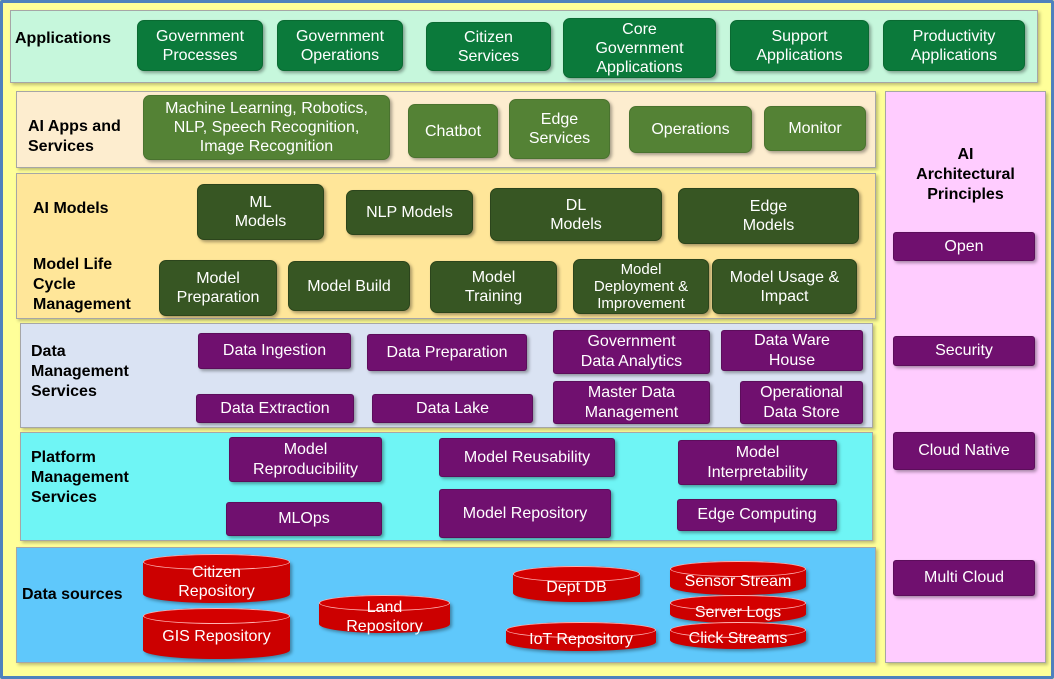  Describe the element at coordinates (738, 612) in the screenshot. I see `db-label: Server Logs` at that location.